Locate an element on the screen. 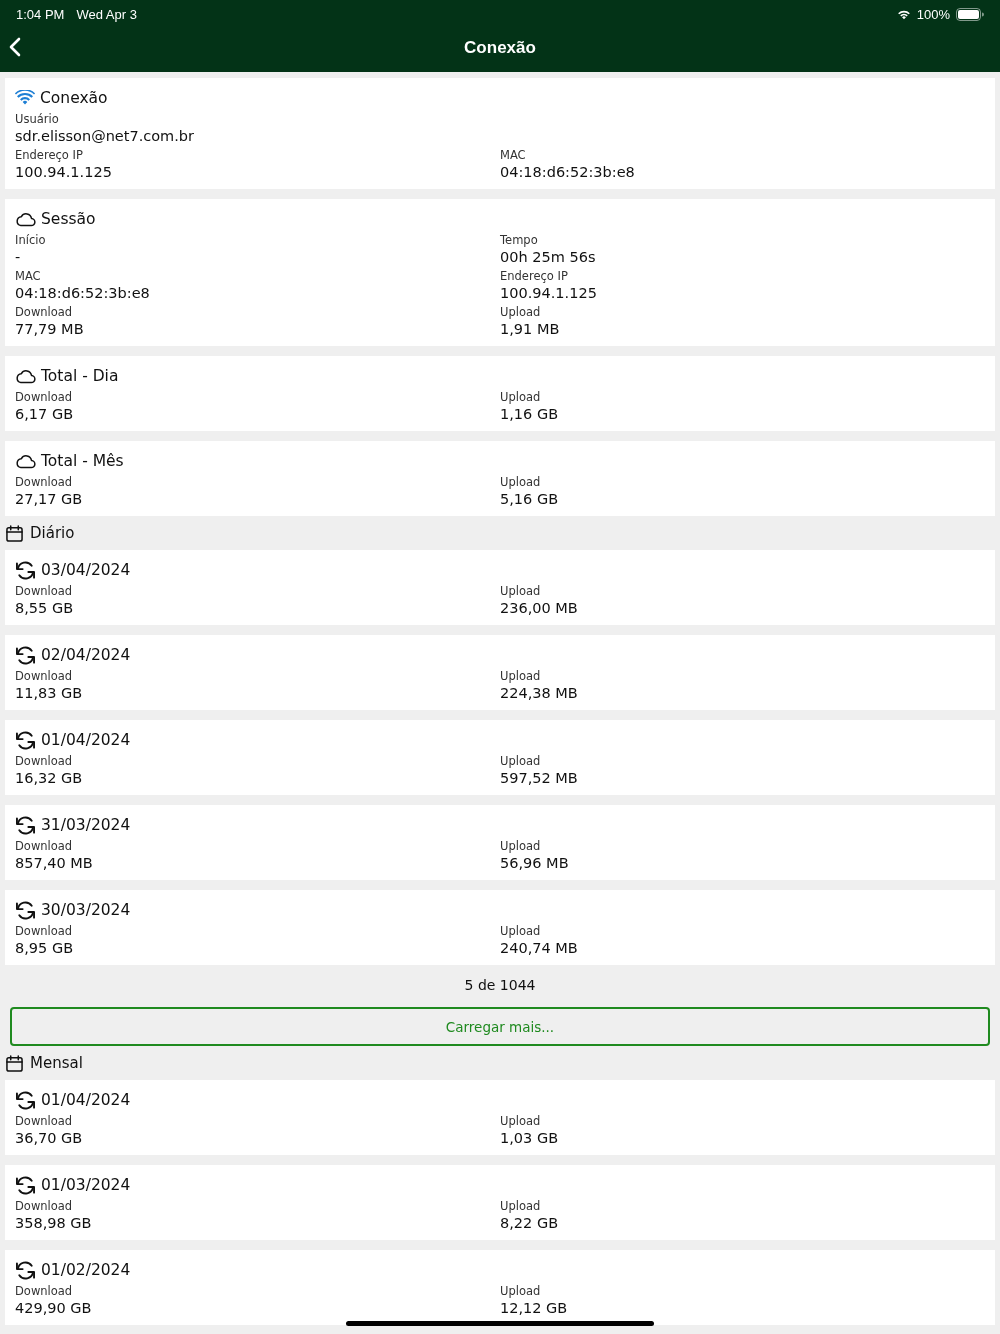  field-label: Usuário is located at coordinates (37, 119).